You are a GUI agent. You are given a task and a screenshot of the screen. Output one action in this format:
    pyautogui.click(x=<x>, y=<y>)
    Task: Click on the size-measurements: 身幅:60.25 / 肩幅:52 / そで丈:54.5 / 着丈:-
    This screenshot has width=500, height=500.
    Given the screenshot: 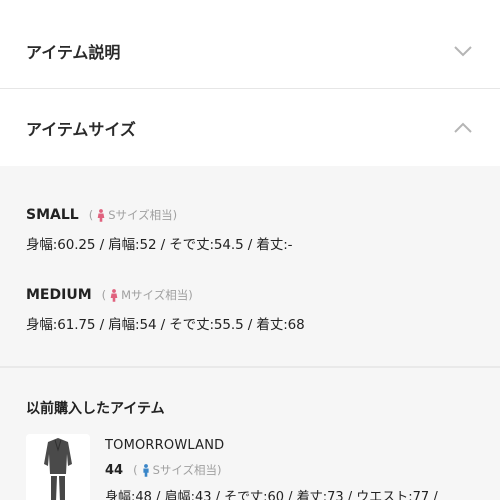 What is the action you would take?
    pyautogui.click(x=159, y=245)
    